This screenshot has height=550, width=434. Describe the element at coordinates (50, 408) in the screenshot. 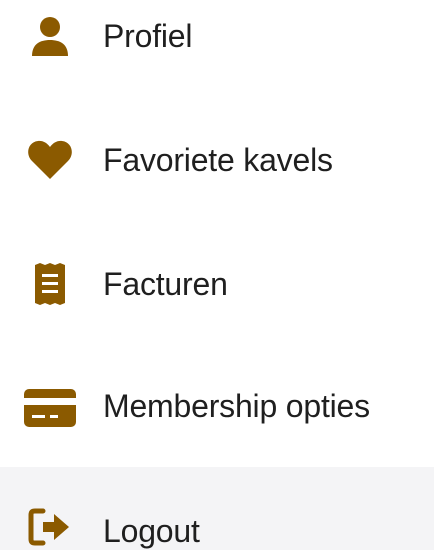

I see `credit-card-icon` at that location.